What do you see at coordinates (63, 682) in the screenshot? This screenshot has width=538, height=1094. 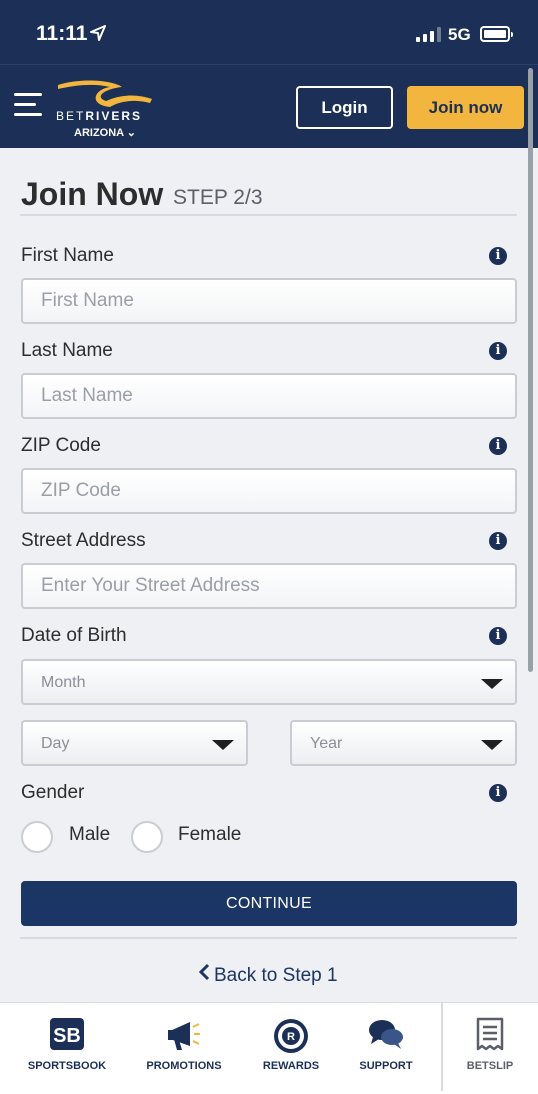 I see `month-select-value: Month` at bounding box center [63, 682].